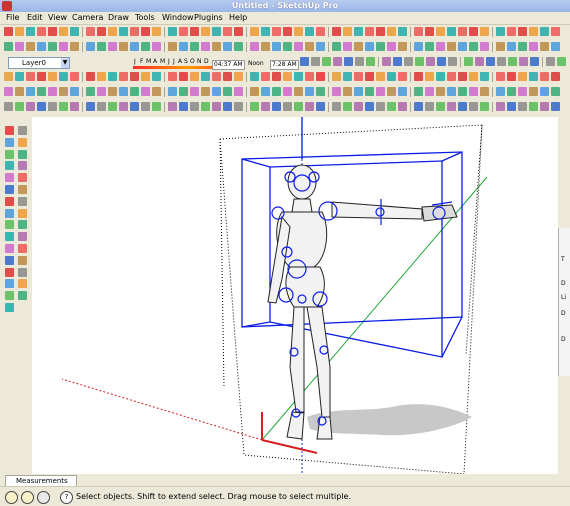 The width and height of the screenshot is (570, 506). I want to click on menu-view: View, so click(57, 18).